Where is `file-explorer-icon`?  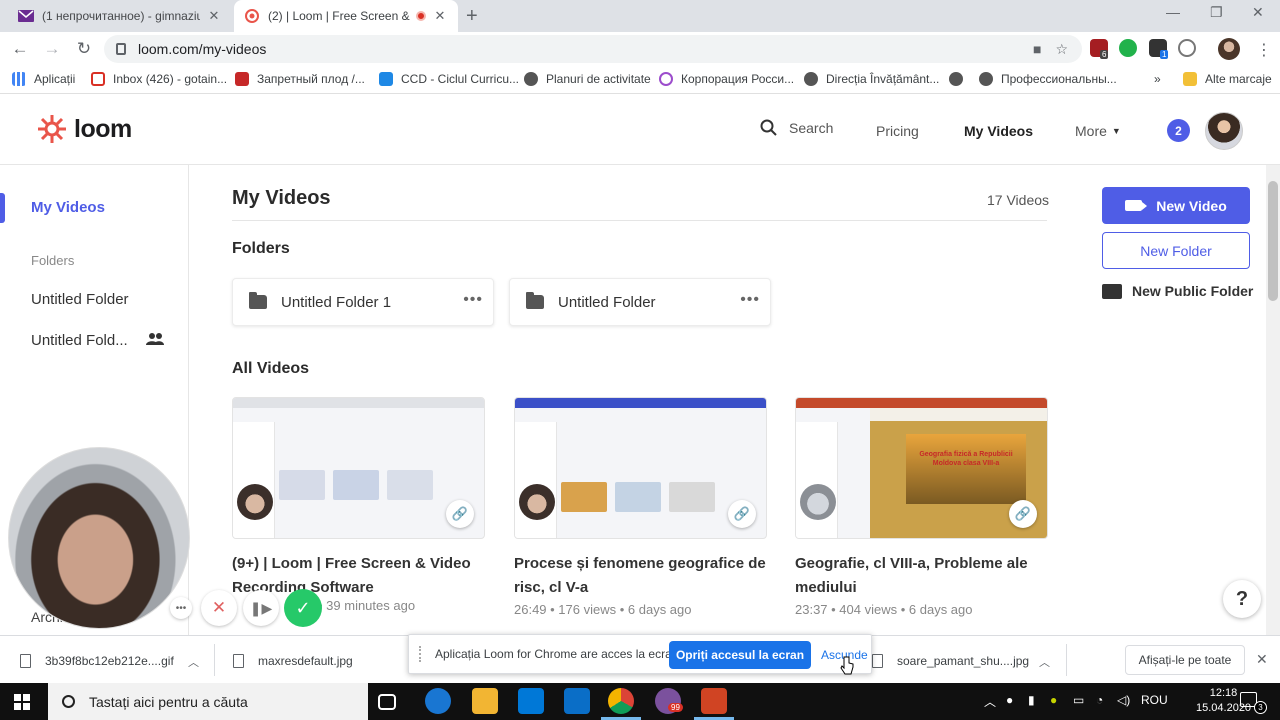
file-explorer-icon is located at coordinates (485, 701).